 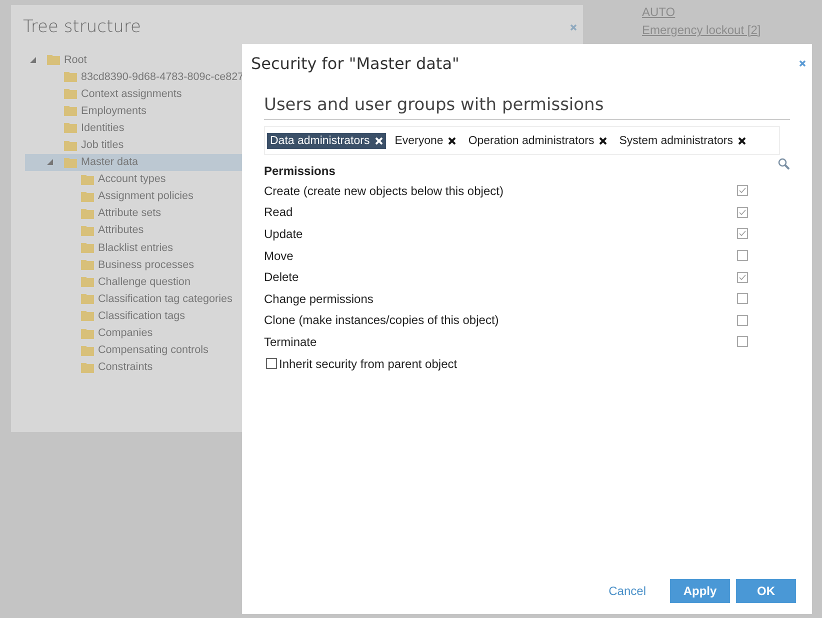 What do you see at coordinates (283, 233) in the screenshot?
I see `permission-label: Update` at bounding box center [283, 233].